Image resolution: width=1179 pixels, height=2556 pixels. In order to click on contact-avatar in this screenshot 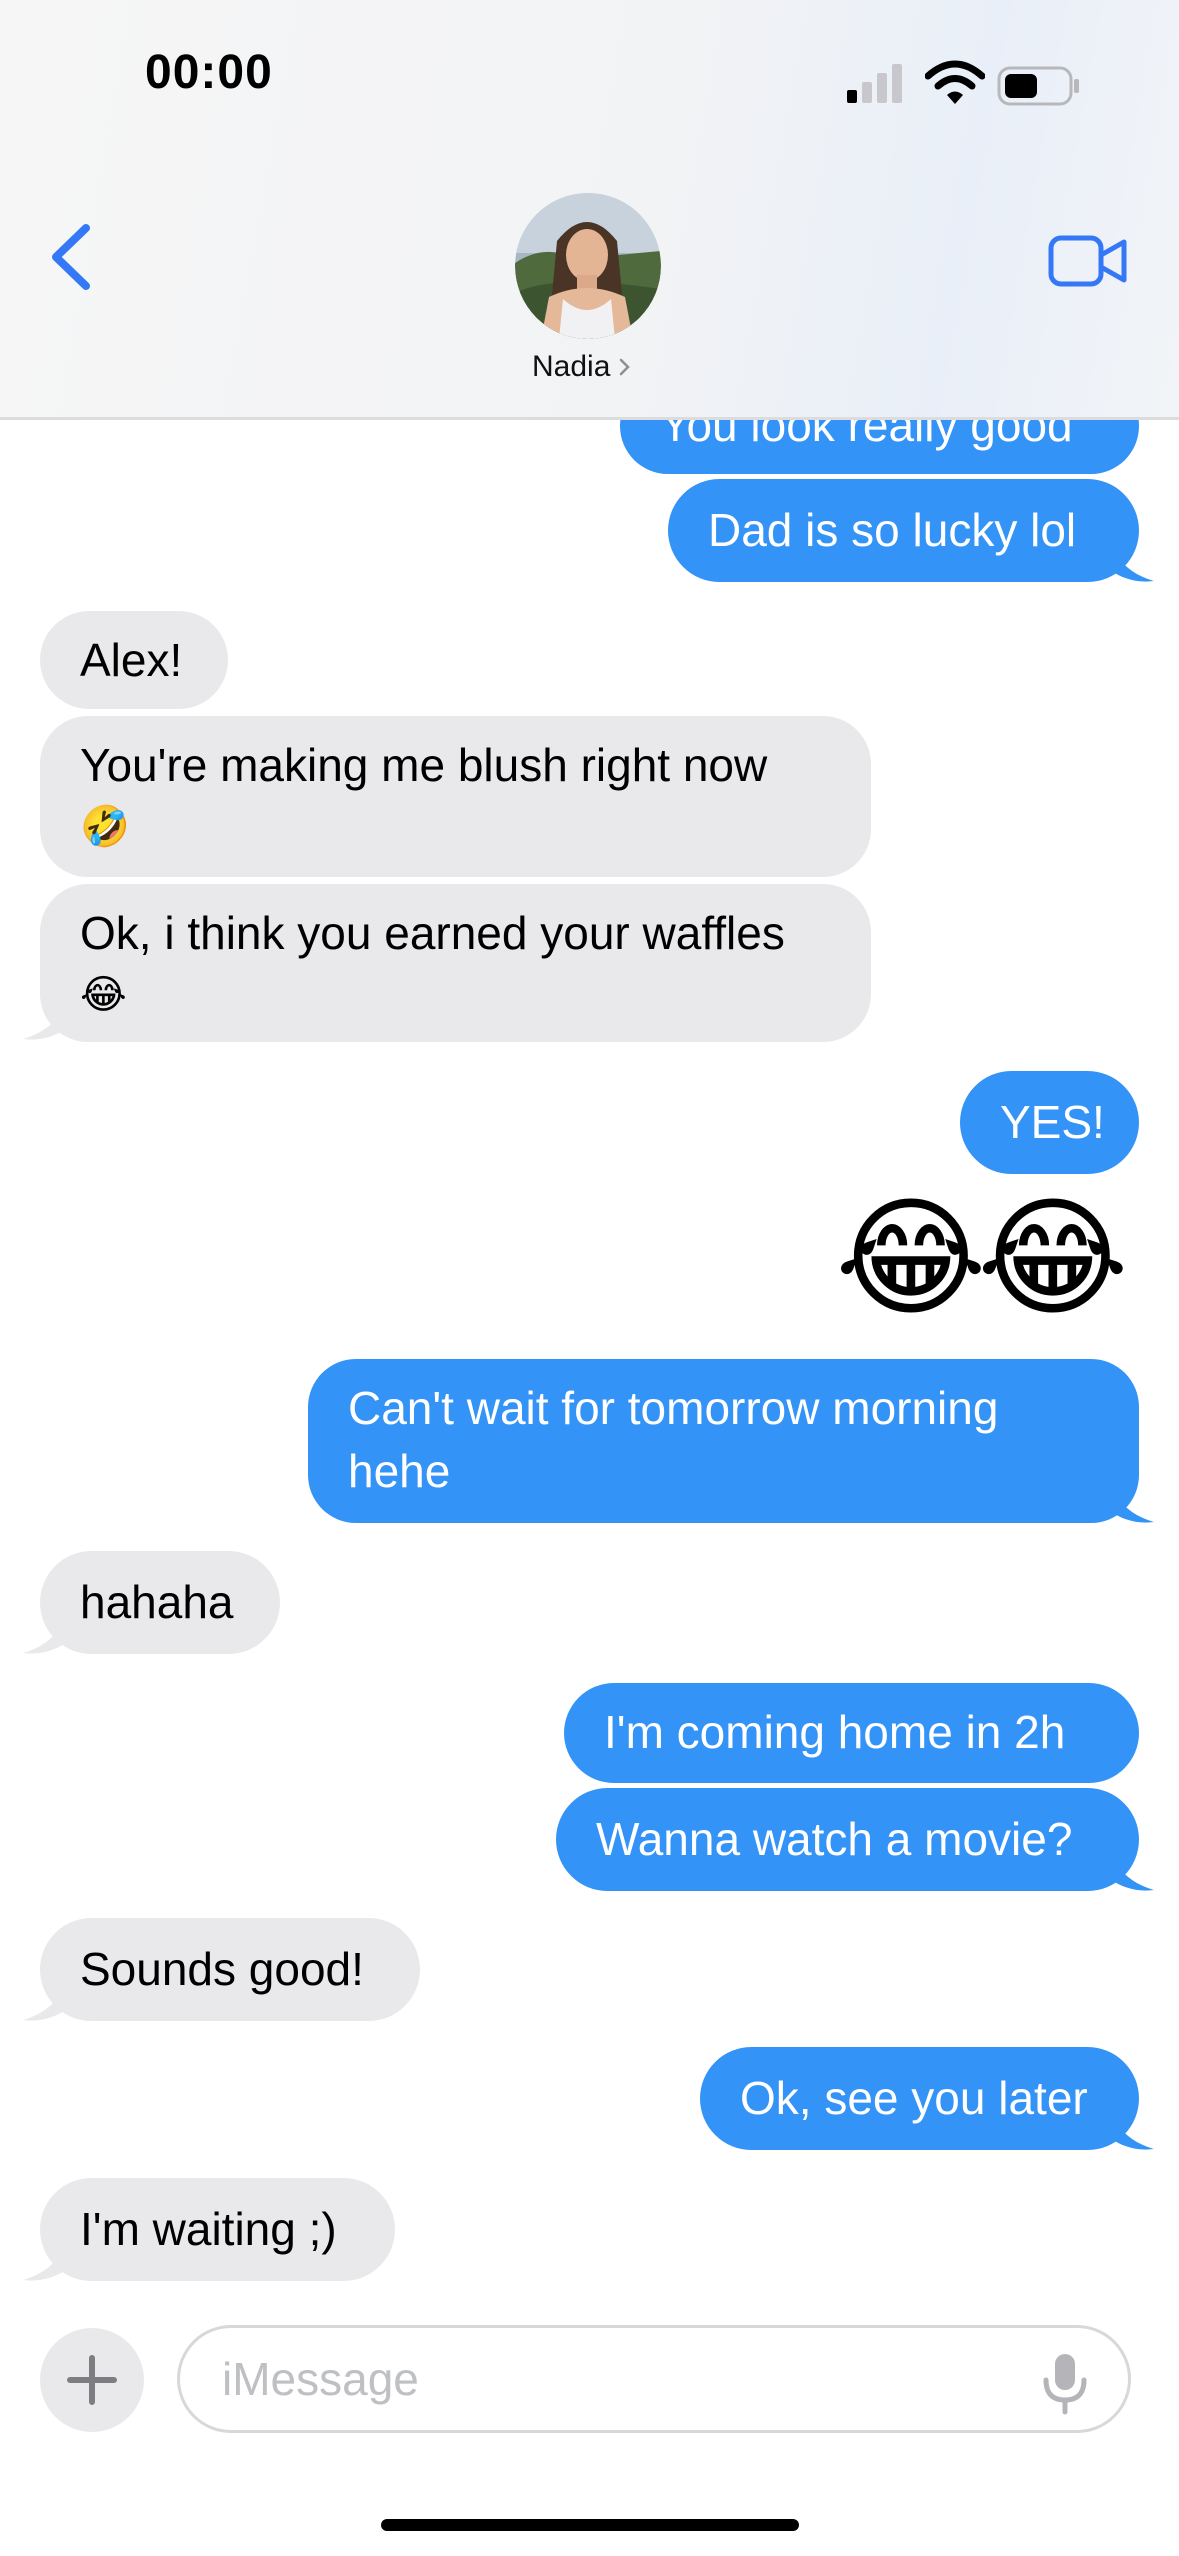, I will do `click(588, 266)`.